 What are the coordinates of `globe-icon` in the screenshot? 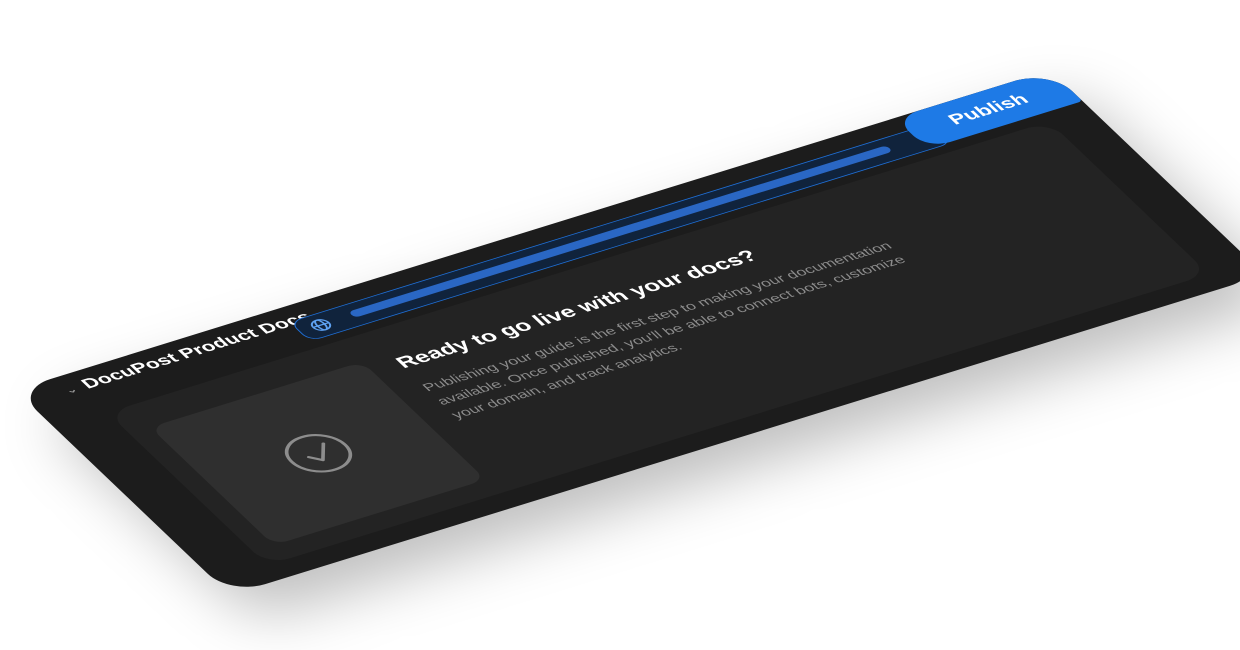 It's located at (321, 325).